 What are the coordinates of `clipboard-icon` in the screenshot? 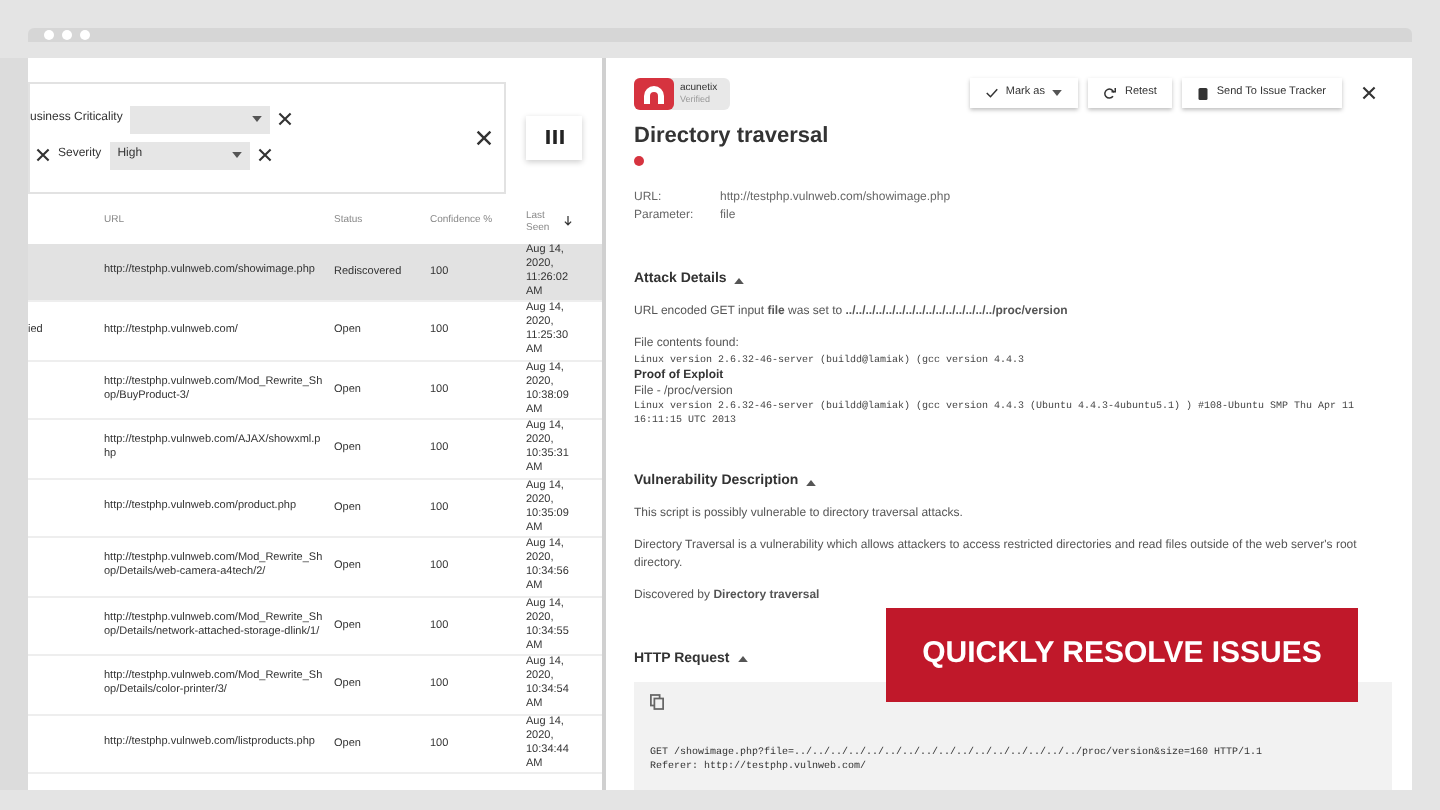 It's located at (1203, 93).